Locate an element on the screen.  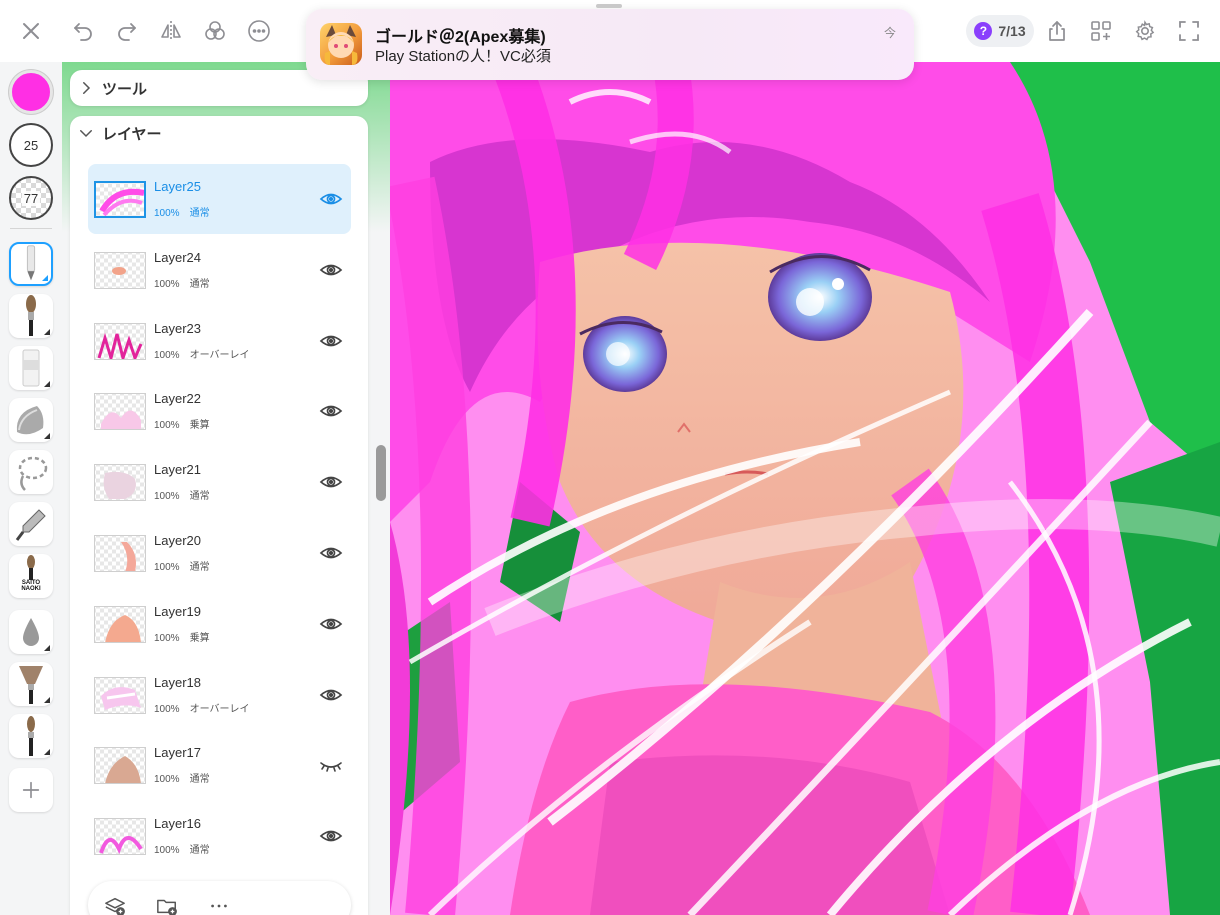
help-badge: ? is located at coordinates (983, 31).